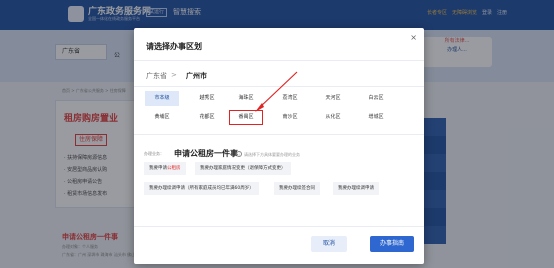 The image size is (554, 268). I want to click on task-family-change: 我要办理家庭情况变更（退保障方式变更）, so click(243, 168).